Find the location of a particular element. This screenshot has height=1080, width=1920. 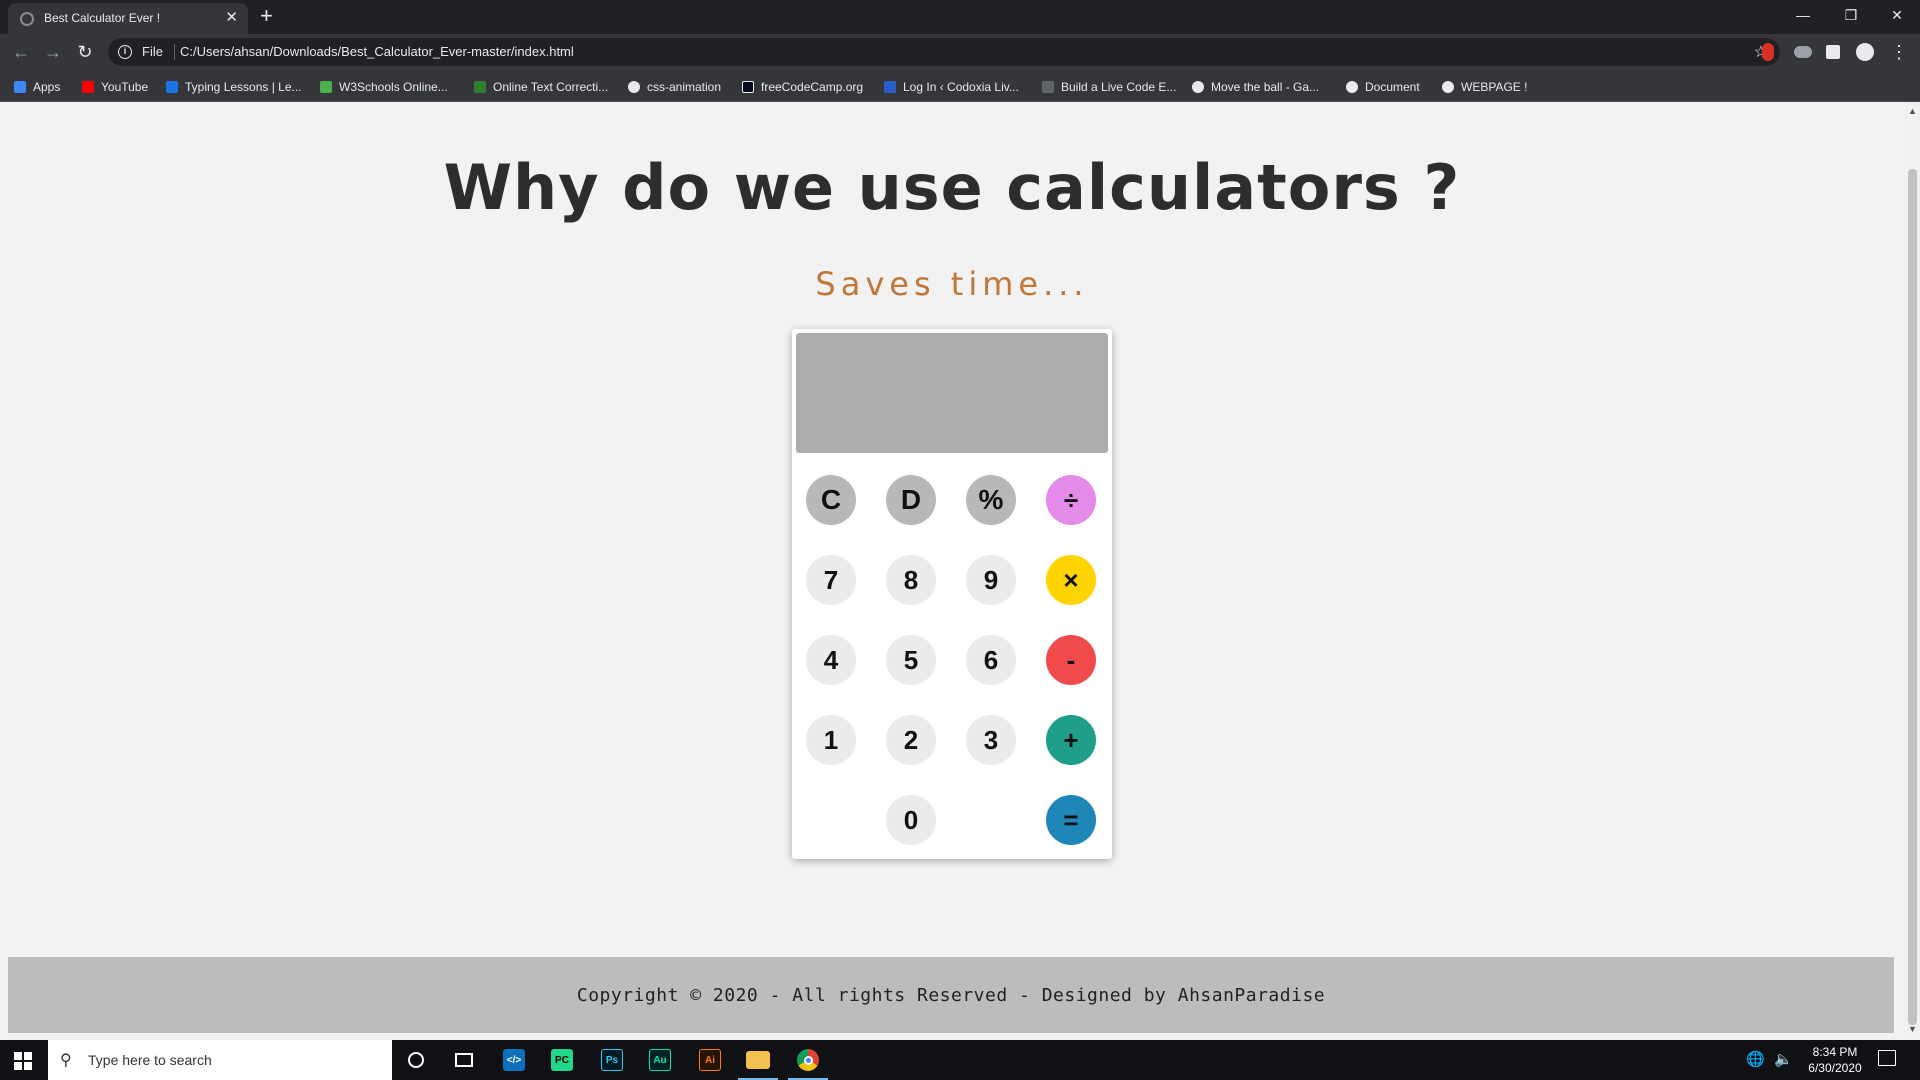

digit-8-button: 8 is located at coordinates (911, 580).